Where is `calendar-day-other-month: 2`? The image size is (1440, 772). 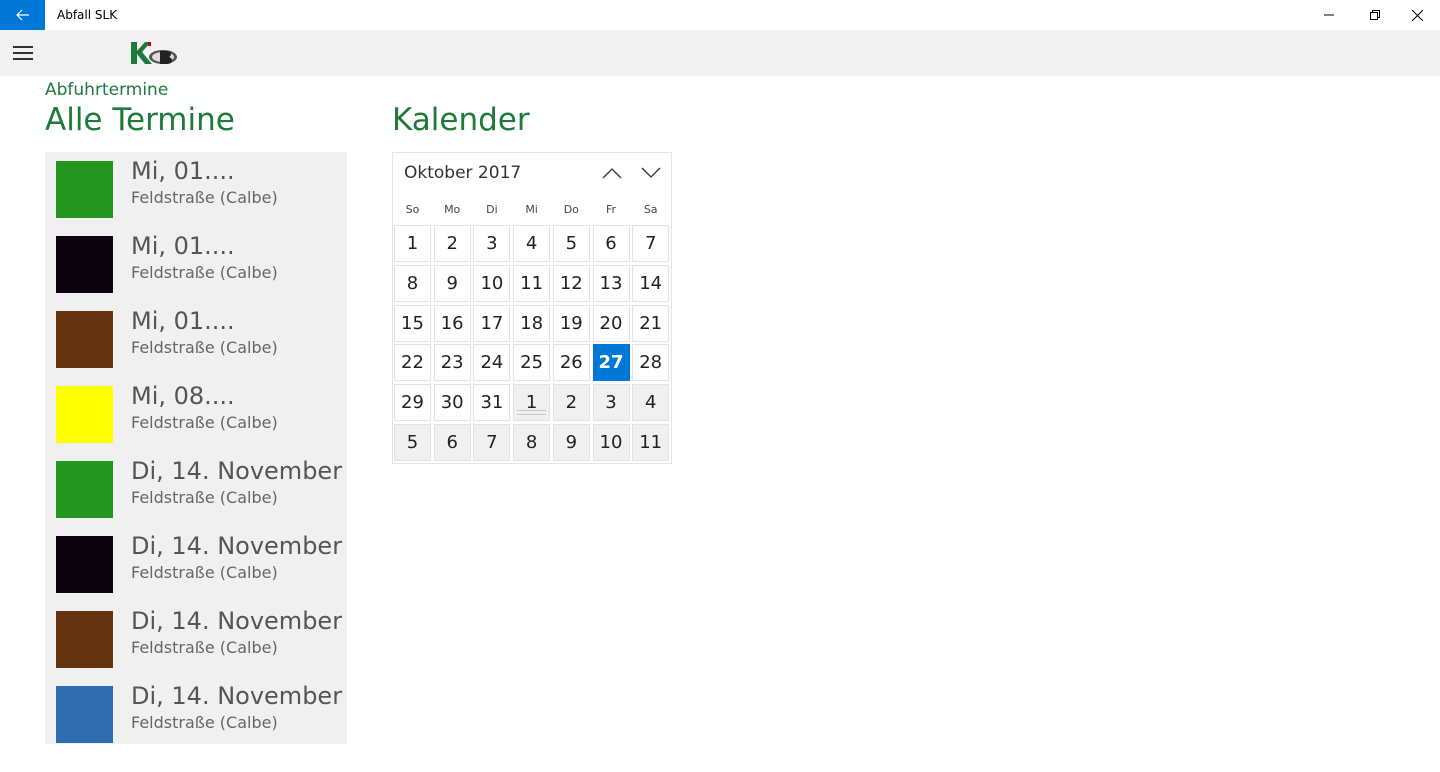
calendar-day-other-month: 2 is located at coordinates (571, 403).